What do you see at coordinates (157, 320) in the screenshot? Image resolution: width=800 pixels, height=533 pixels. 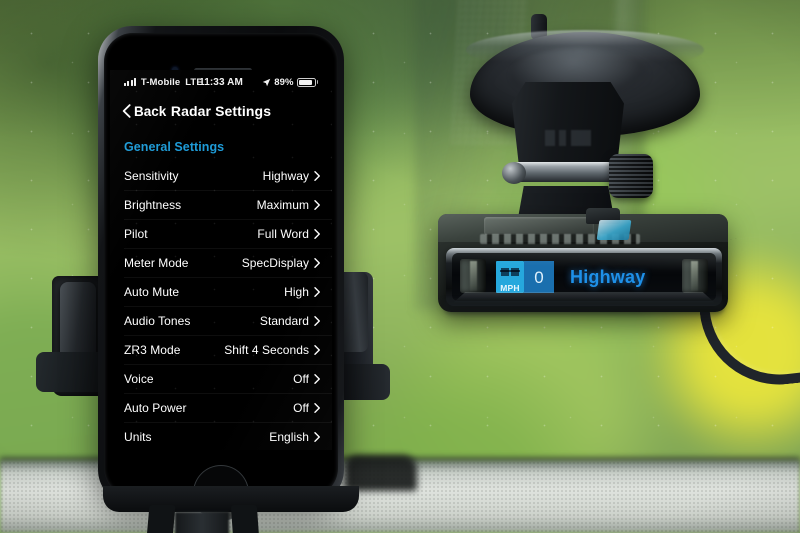 I see `settings-row-label: Audio Tones` at bounding box center [157, 320].